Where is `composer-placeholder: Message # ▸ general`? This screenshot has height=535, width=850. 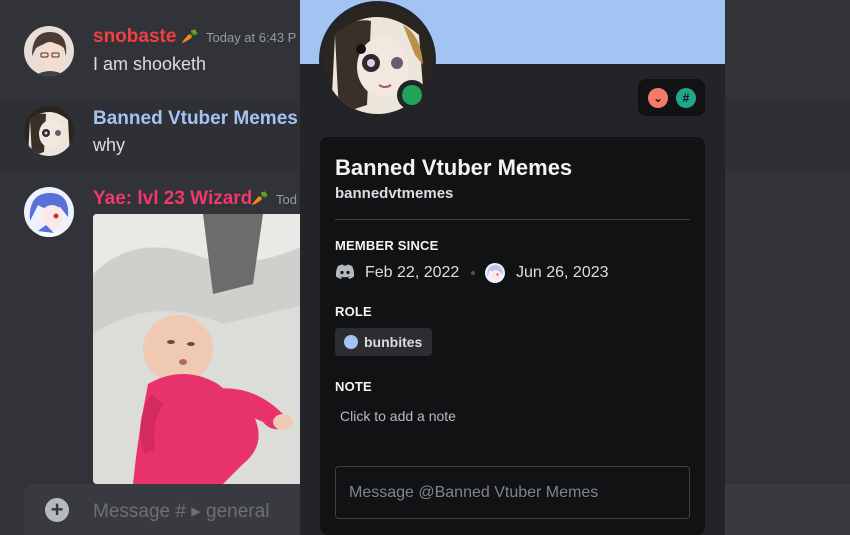 composer-placeholder: Message # ▸ general is located at coordinates (181, 511).